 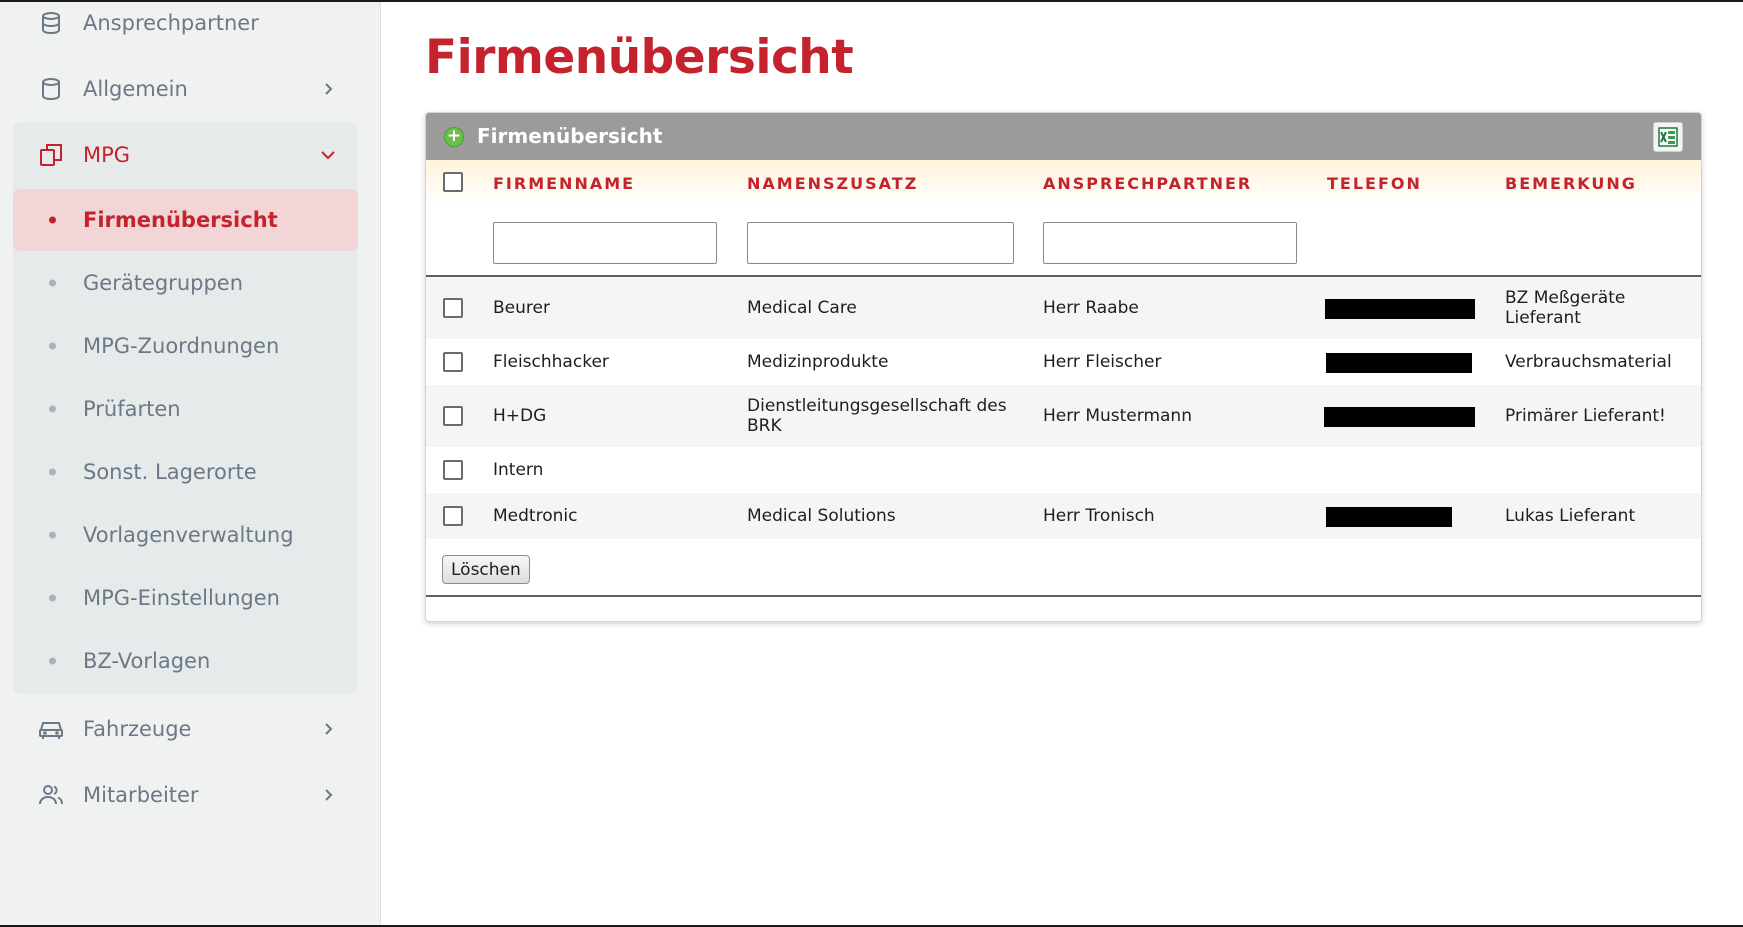 I want to click on cell-firmenname: H+DG, so click(x=520, y=416).